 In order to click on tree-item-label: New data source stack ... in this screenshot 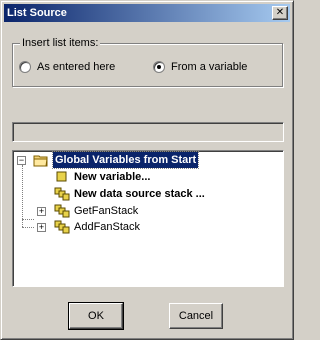, I will do `click(139, 194)`.